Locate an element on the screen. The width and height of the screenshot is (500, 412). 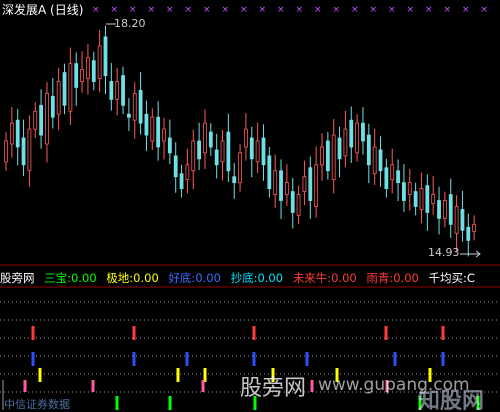
indicator-label: 抄底: is located at coordinates (244, 278).